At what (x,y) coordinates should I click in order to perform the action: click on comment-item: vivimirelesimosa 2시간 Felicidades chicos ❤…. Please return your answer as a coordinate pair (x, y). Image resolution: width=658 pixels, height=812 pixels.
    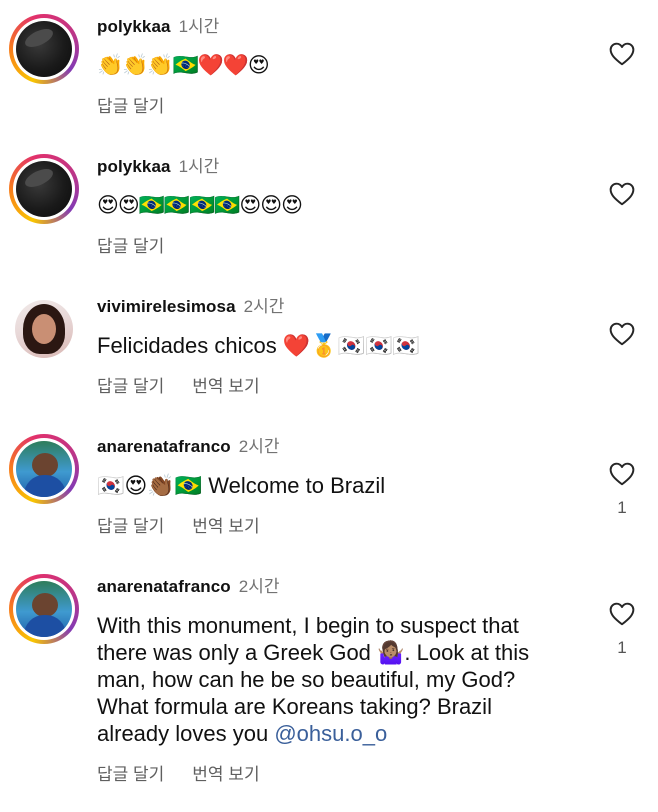
    Looking at the image, I should click on (329, 354).